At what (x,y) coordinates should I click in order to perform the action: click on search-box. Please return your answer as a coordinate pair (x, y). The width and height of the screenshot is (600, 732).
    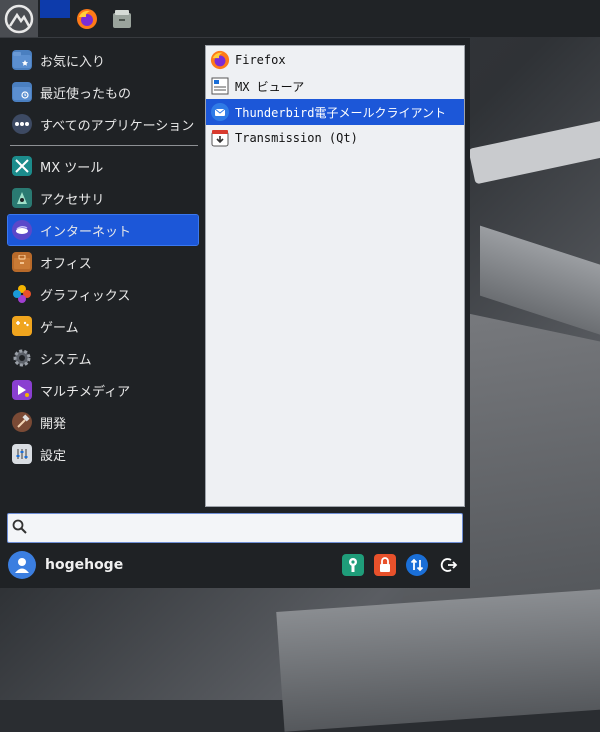
    Looking at the image, I should click on (235, 528).